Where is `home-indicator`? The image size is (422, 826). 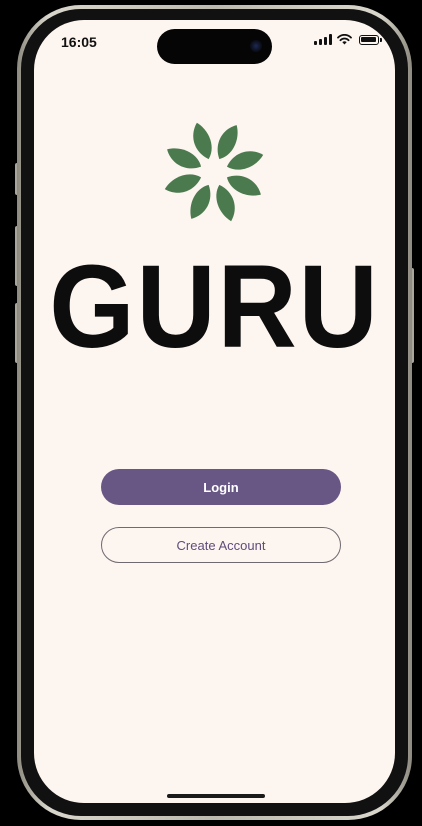 home-indicator is located at coordinates (216, 796).